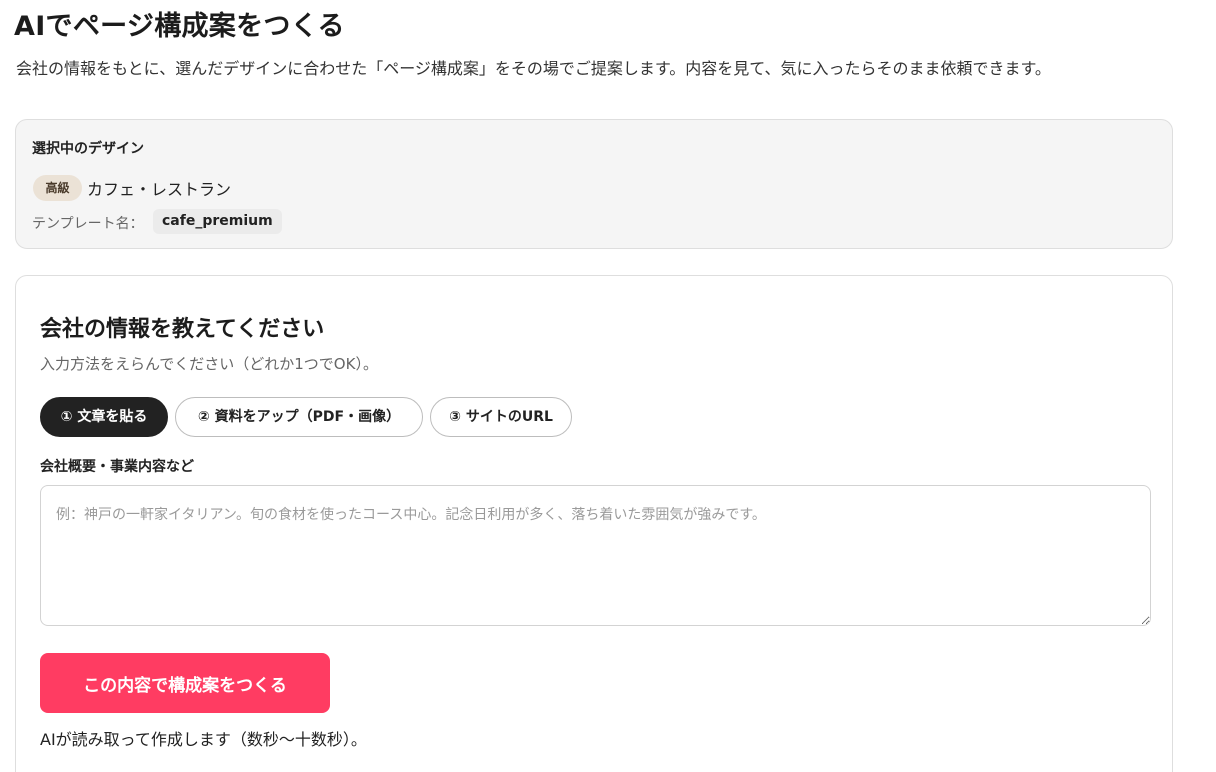 This screenshot has height=772, width=1216. I want to click on design-name: カフェ・レストラン, so click(159, 189).